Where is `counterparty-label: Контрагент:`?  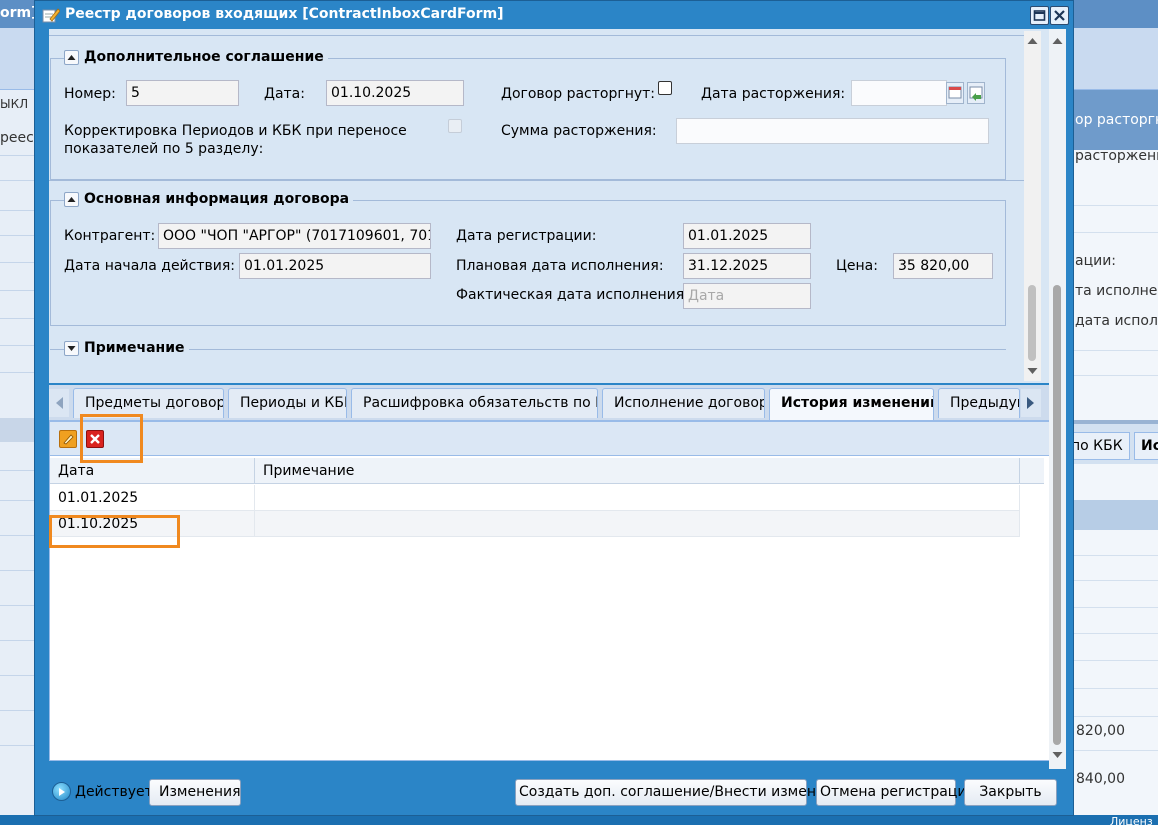 counterparty-label: Контрагент: is located at coordinates (110, 236).